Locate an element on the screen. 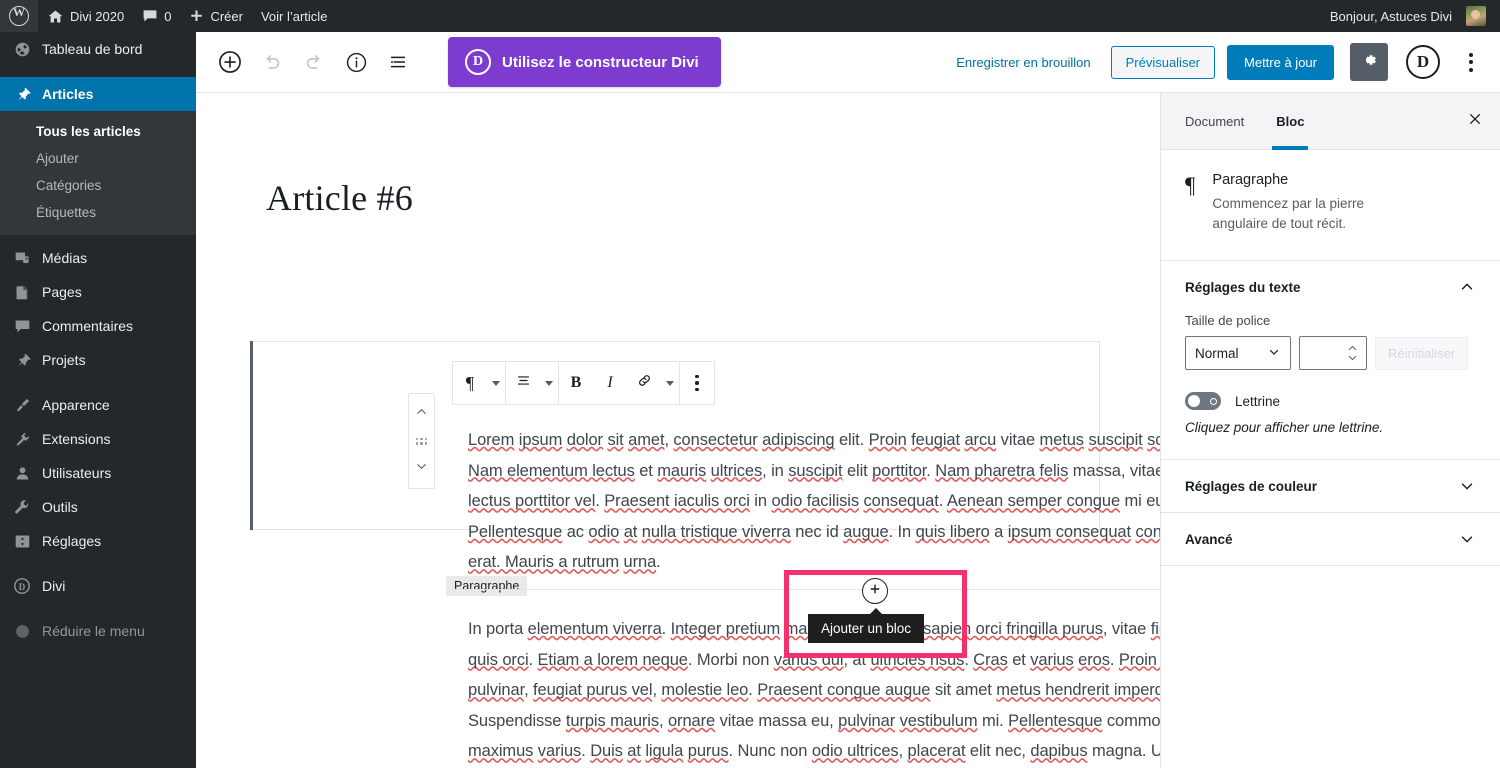 The height and width of the screenshot is (768, 1500). preview-button: Prévisualiser is located at coordinates (1163, 62).